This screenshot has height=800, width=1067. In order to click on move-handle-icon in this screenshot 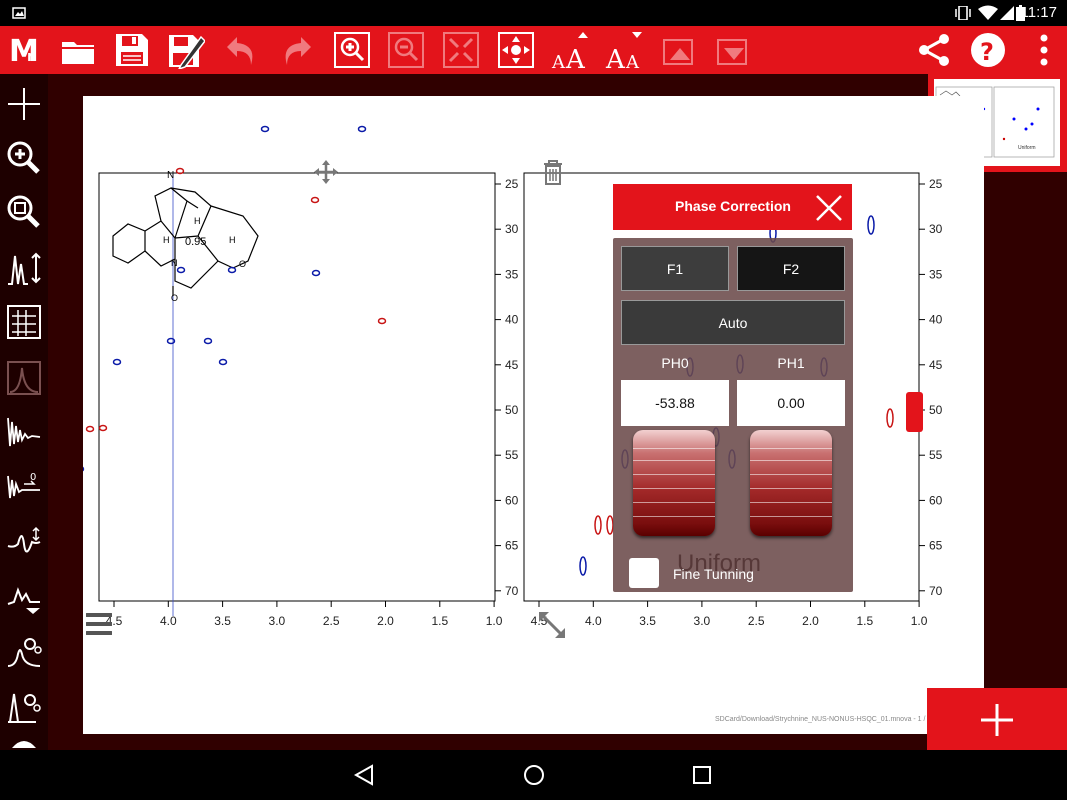, I will do `click(326, 172)`.